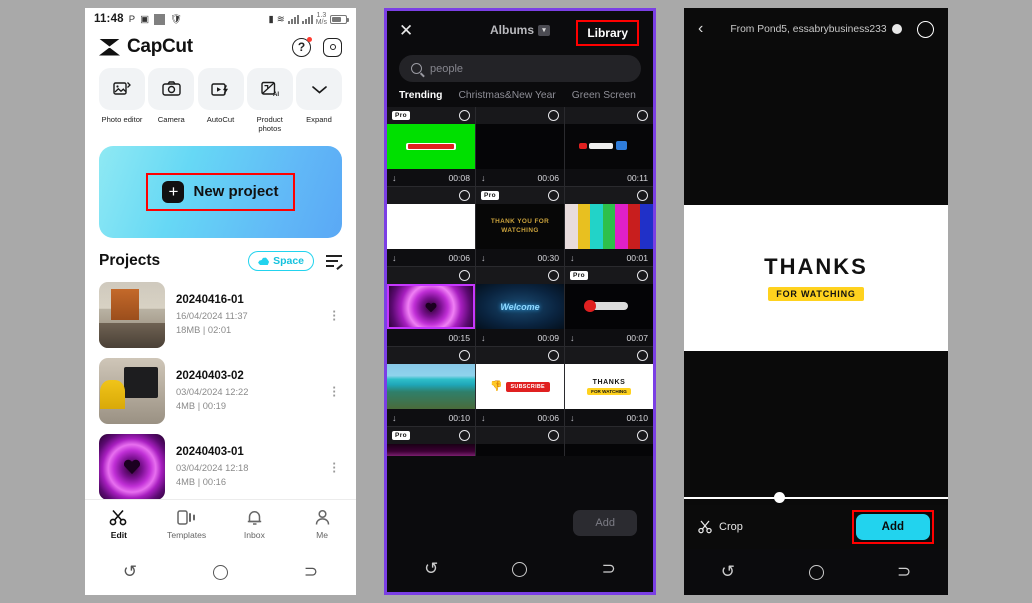 The image size is (1032, 603). Describe the element at coordinates (520, 386) in the screenshot. I see `media-cell: 👎 SUBSCRIBE ↓ 00:06` at that location.